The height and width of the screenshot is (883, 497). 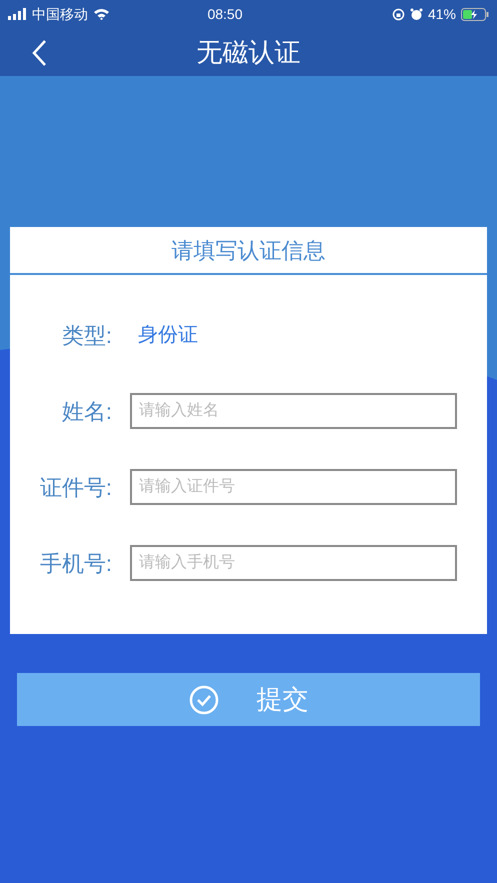 I want to click on submit-button: 提交, so click(x=248, y=699).